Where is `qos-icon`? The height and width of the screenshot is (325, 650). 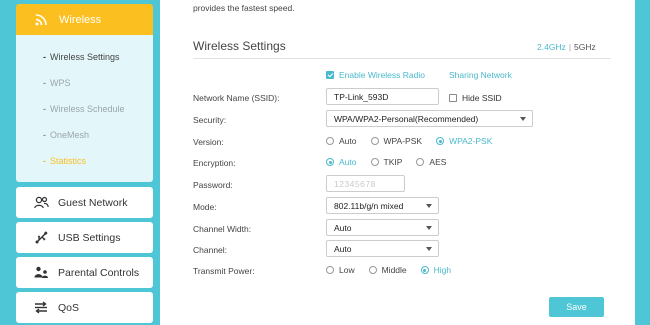 qos-icon is located at coordinates (41, 308).